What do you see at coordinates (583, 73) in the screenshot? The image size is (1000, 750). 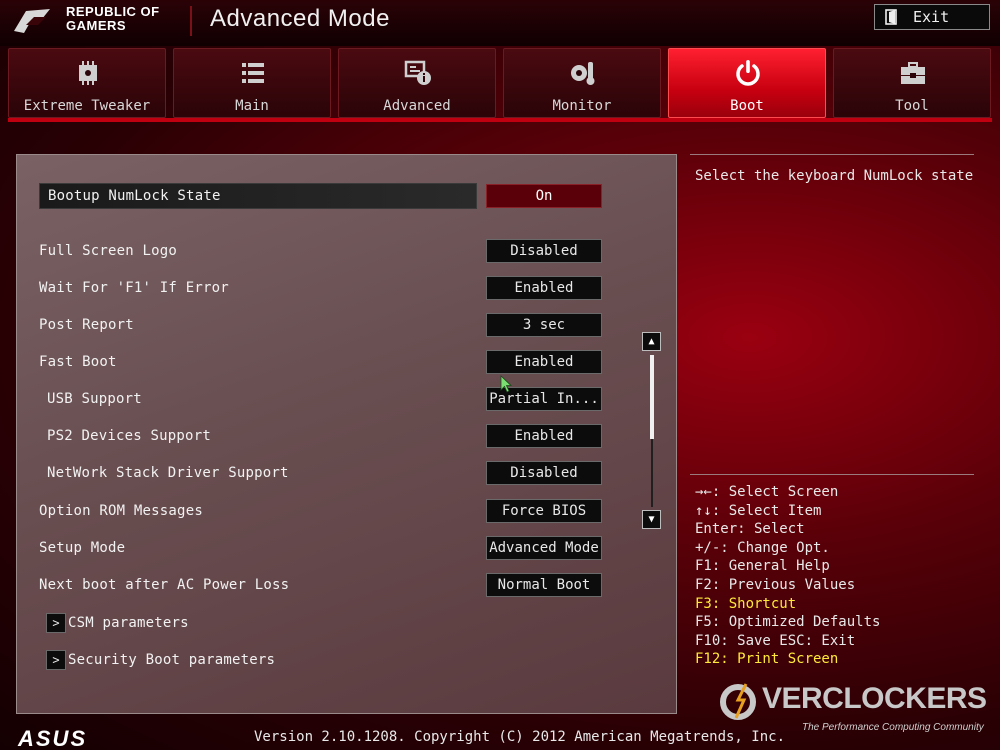 I see `monitor-icon` at bounding box center [583, 73].